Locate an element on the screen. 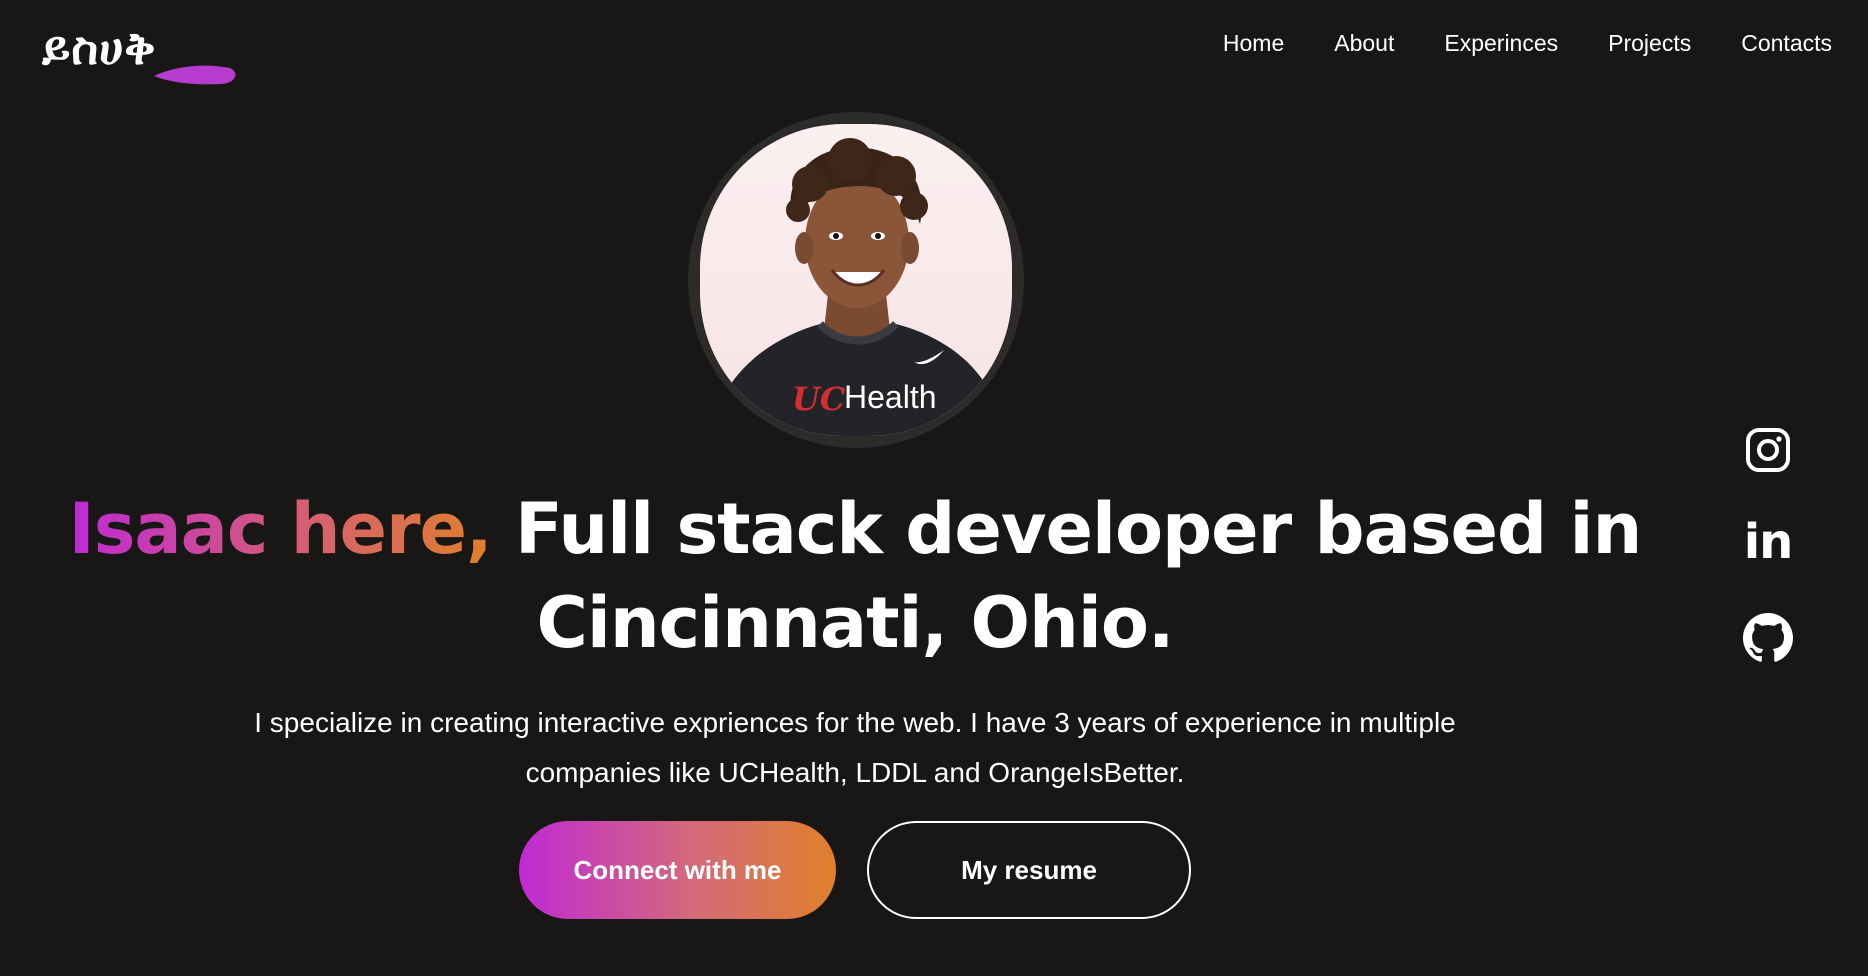 This screenshot has width=1868, height=976. nav-experiences: Experinces is located at coordinates (1501, 43).